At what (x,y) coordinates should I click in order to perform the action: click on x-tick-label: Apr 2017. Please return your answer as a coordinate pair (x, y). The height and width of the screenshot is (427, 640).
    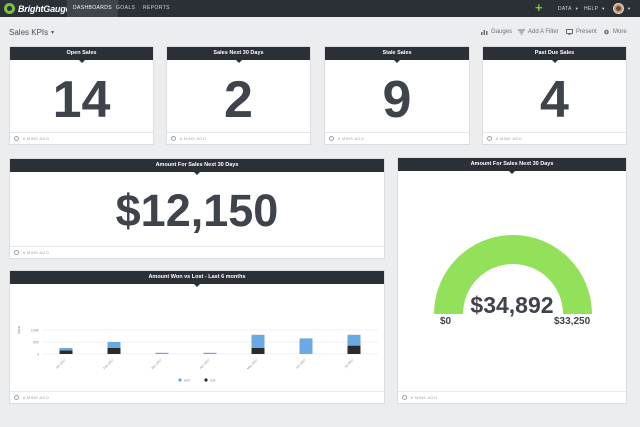
    Looking at the image, I should click on (205, 364).